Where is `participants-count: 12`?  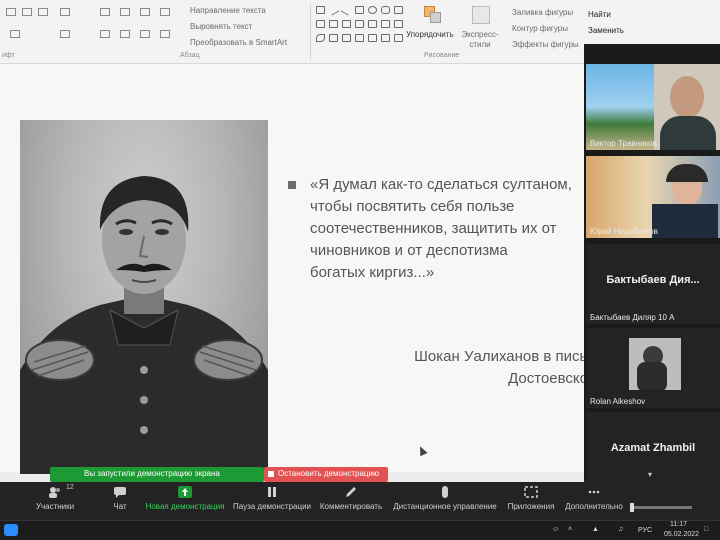
participants-count: 12 is located at coordinates (70, 487).